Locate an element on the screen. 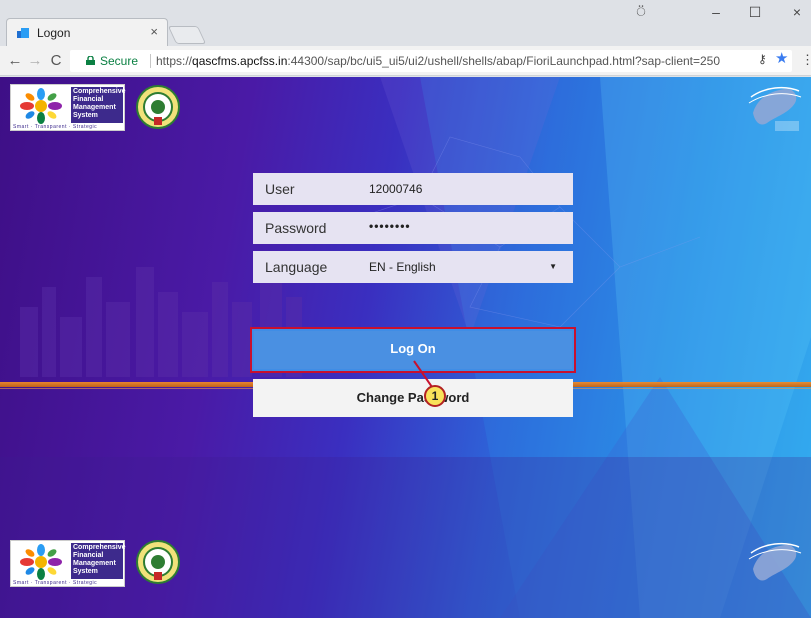 The width and height of the screenshot is (811, 618). tab-title: Logon is located at coordinates (54, 33).